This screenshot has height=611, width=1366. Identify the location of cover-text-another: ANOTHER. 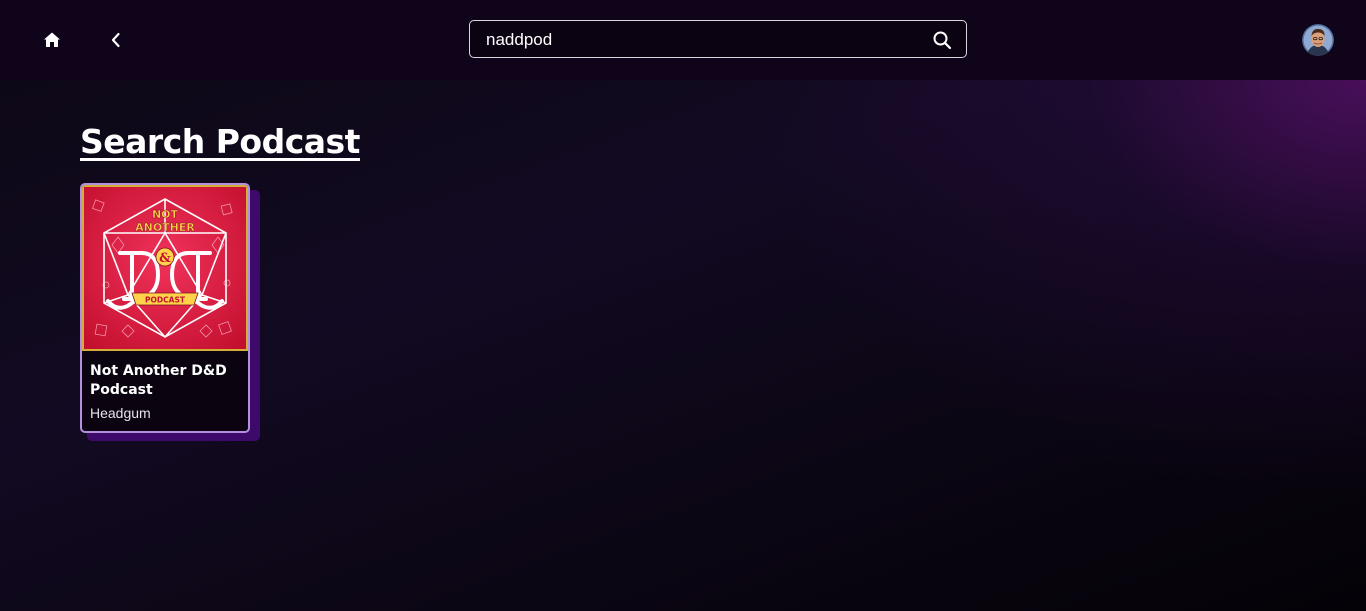
(165, 227).